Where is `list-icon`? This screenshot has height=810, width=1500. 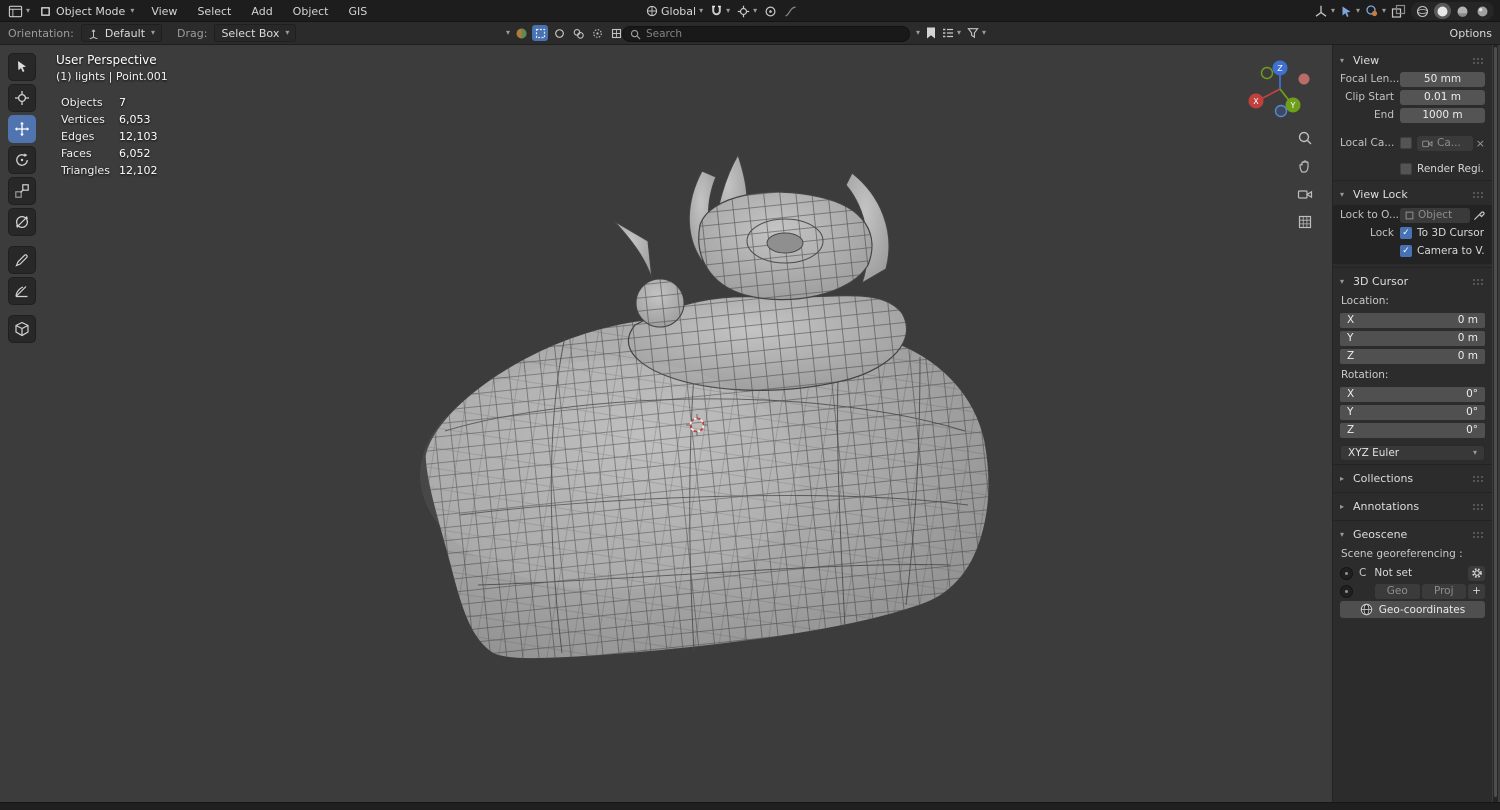
list-icon is located at coordinates (948, 33).